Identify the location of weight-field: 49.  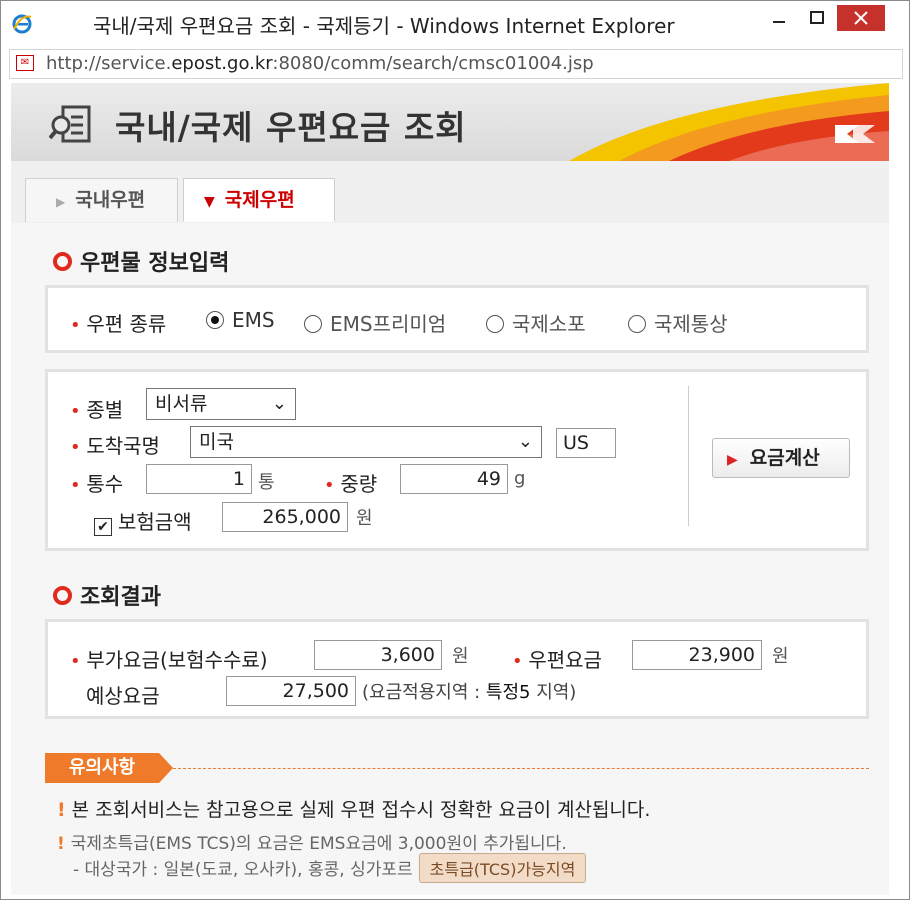
(454, 479).